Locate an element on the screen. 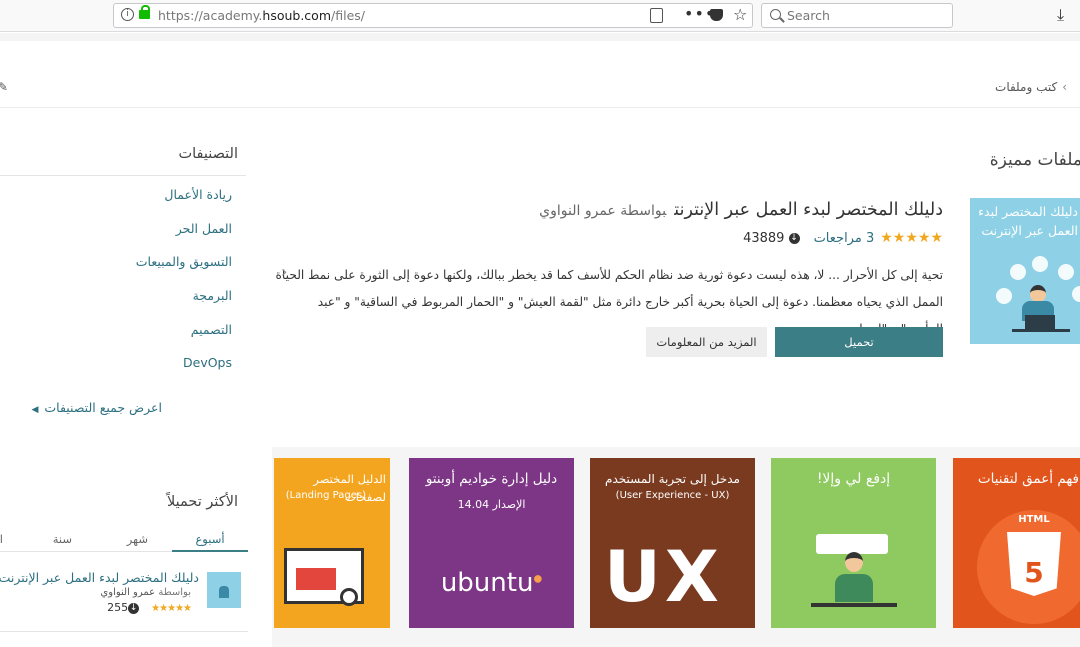  laptop-illustration is located at coordinates (1040, 322).